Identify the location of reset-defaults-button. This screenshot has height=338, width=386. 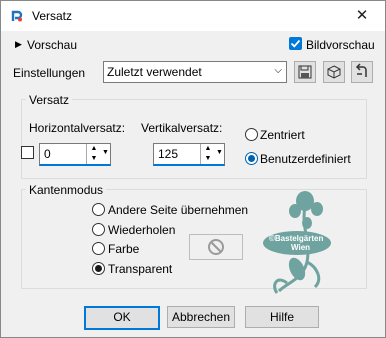
(334, 72).